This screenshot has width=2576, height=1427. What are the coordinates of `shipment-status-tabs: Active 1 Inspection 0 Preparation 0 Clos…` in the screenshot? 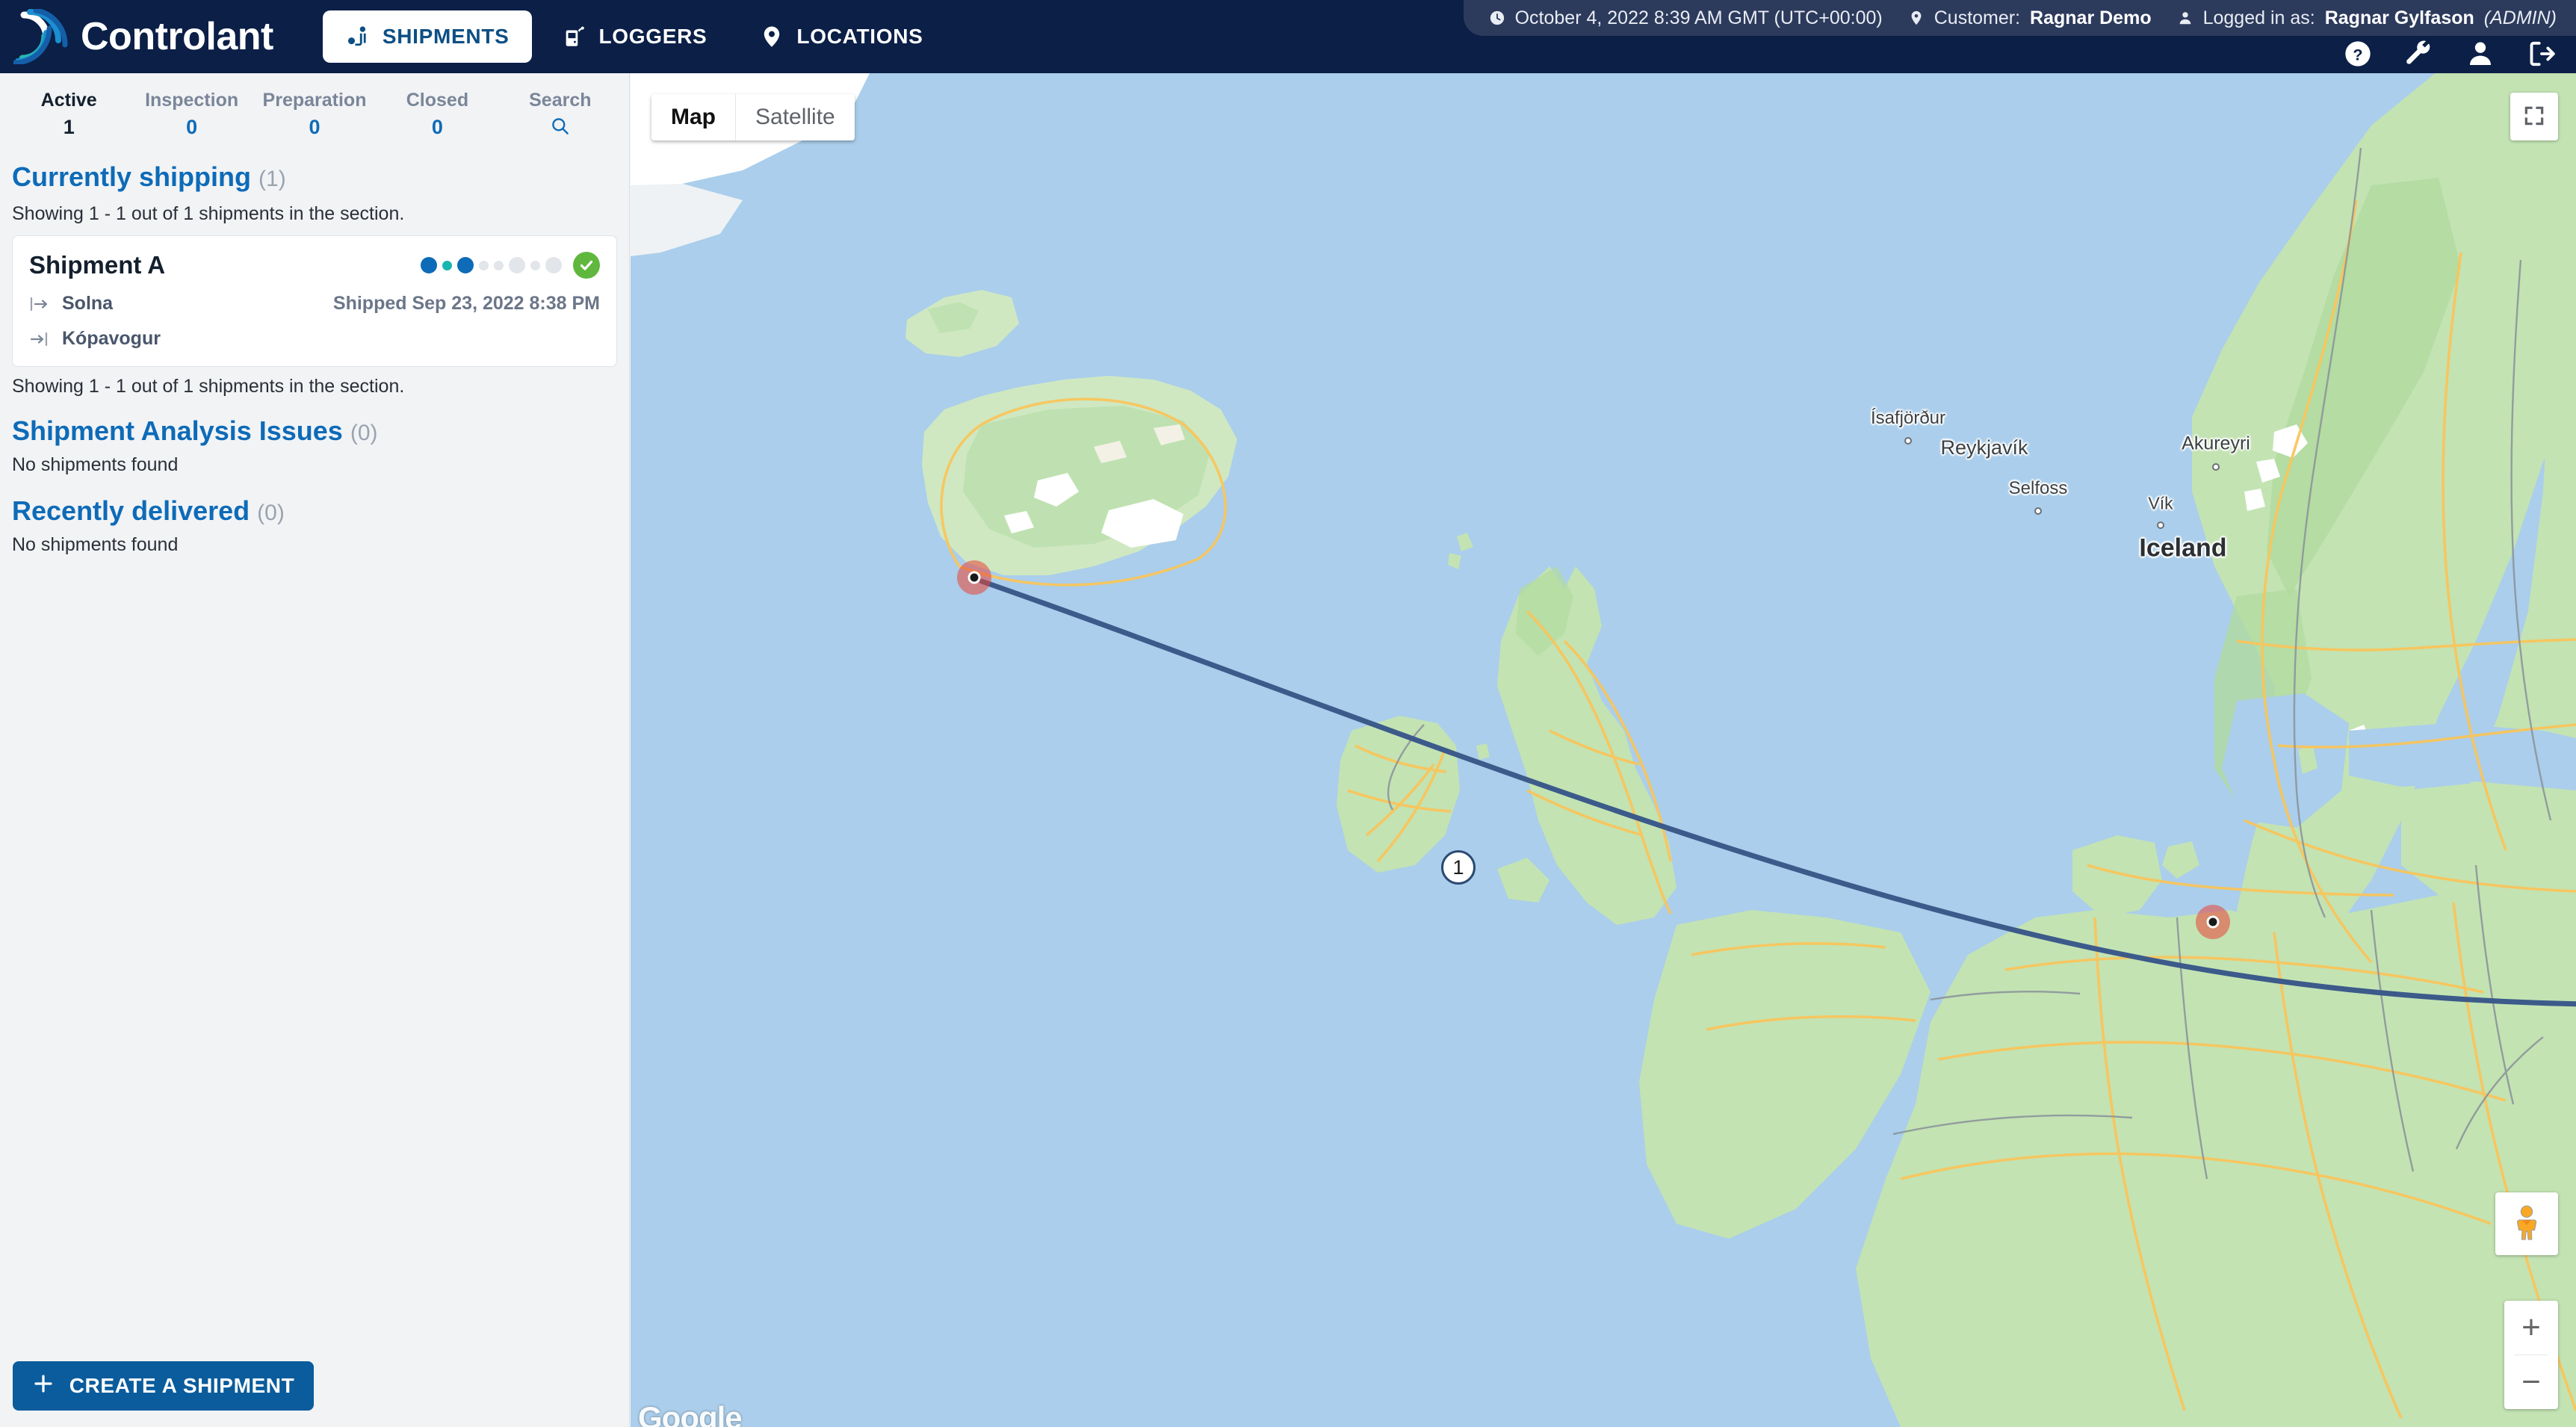 It's located at (314, 112).